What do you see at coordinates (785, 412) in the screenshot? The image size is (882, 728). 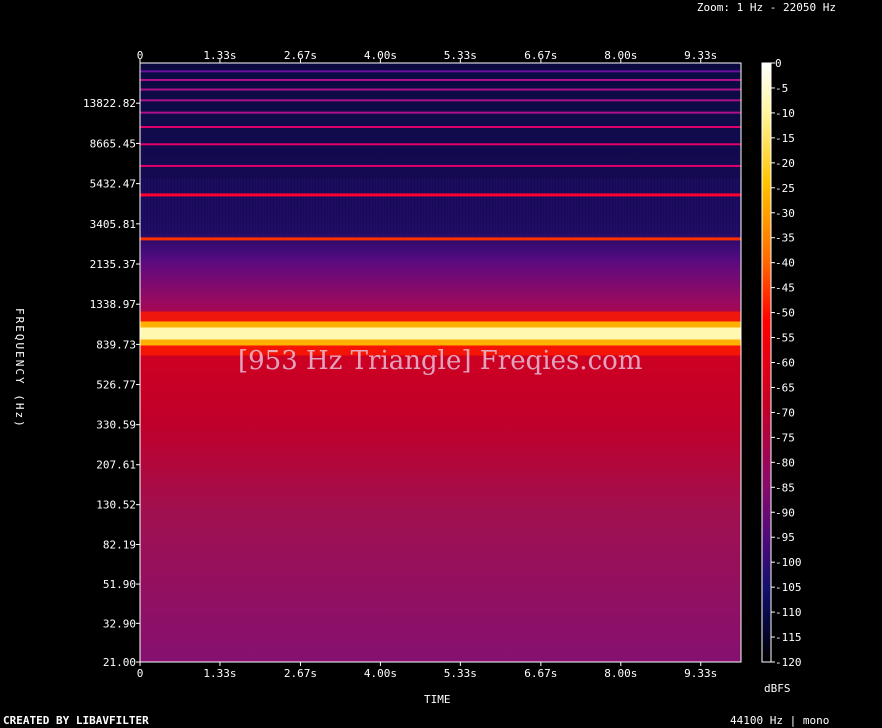 I see `colorbar-tick-label: -70` at bounding box center [785, 412].